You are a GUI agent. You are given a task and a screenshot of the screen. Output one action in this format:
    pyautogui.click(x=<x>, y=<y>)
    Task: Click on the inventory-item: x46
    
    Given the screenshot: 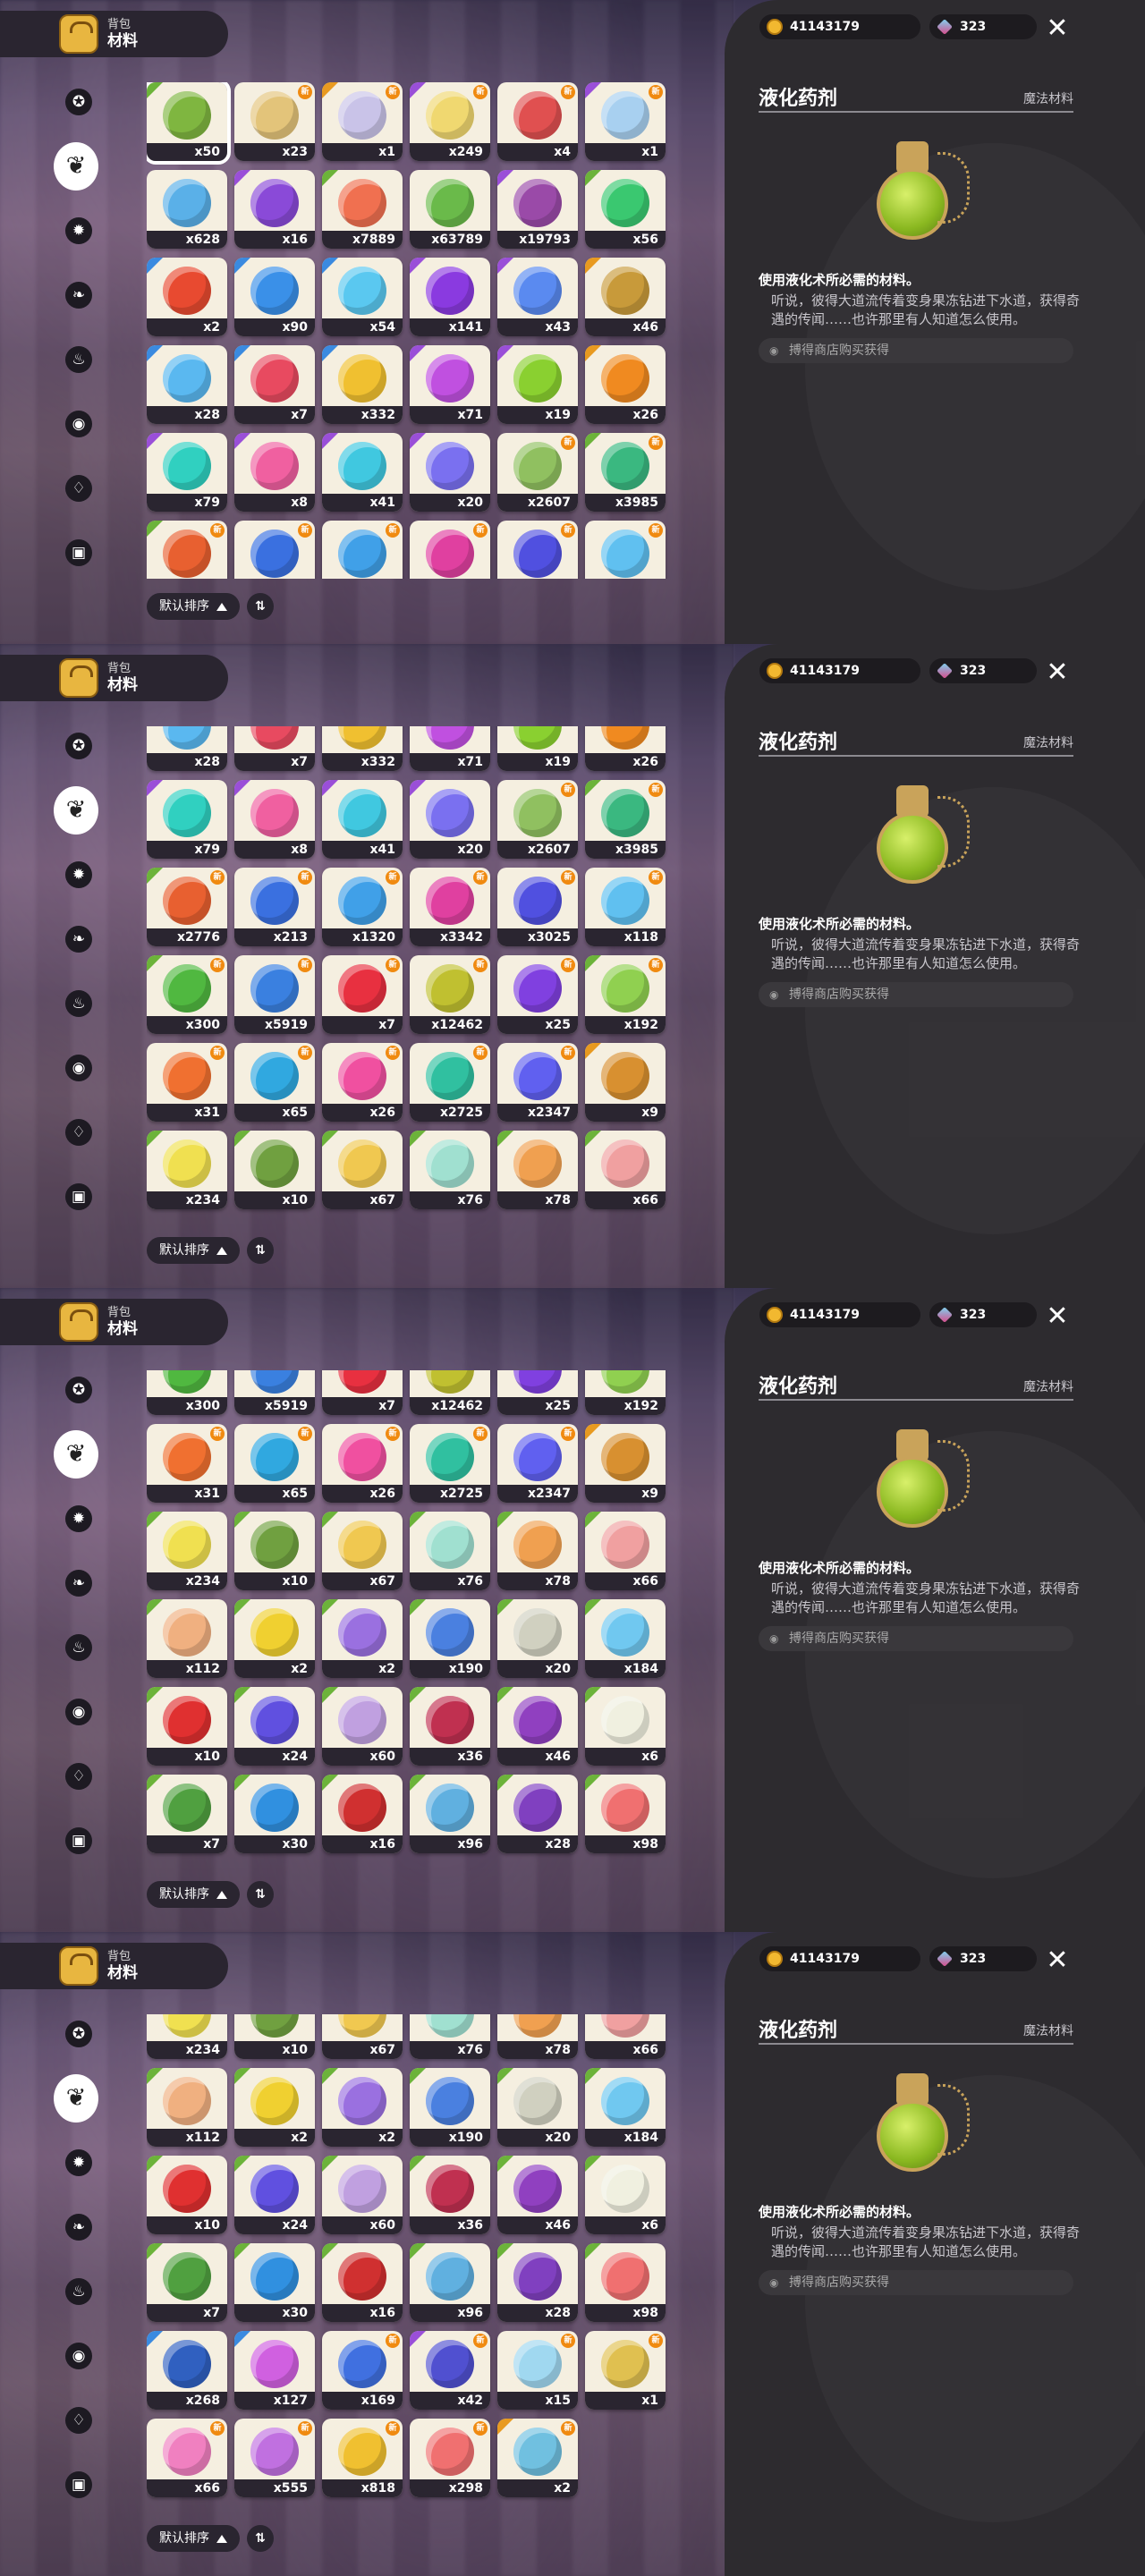 What is the action you would take?
    pyautogui.click(x=537, y=1726)
    